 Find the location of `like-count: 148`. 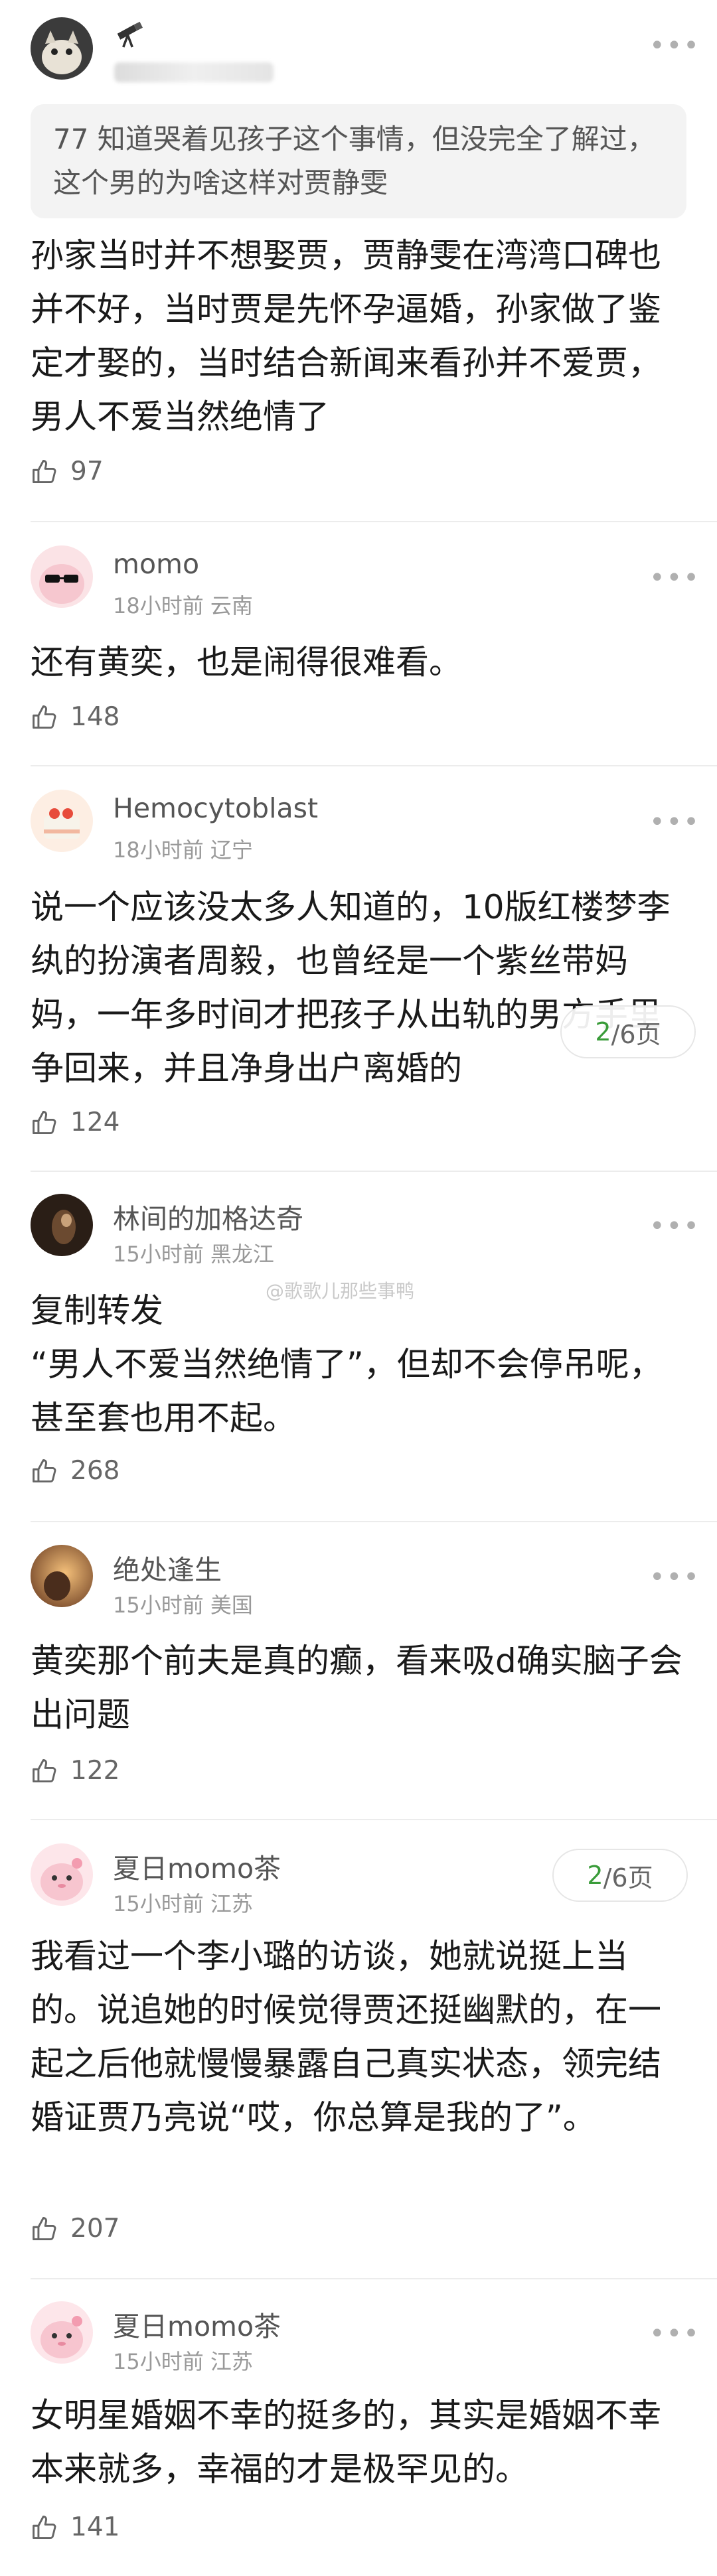

like-count: 148 is located at coordinates (95, 717).